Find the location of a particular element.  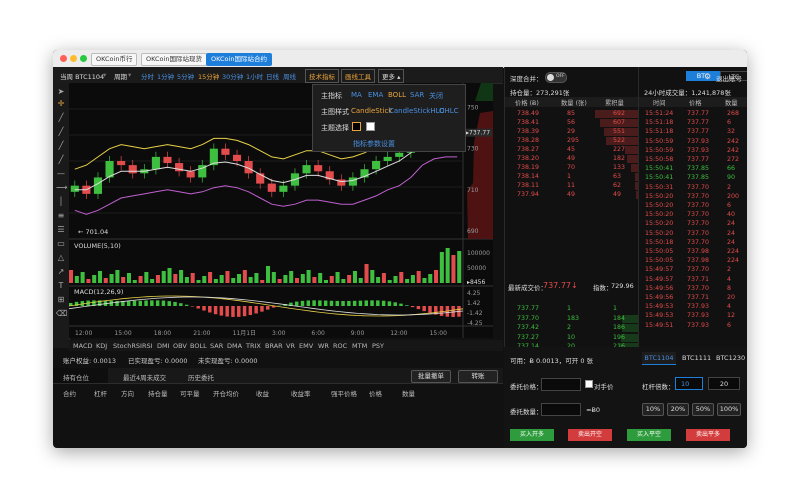

tab-order-history: 历史委托 is located at coordinates (201, 377).